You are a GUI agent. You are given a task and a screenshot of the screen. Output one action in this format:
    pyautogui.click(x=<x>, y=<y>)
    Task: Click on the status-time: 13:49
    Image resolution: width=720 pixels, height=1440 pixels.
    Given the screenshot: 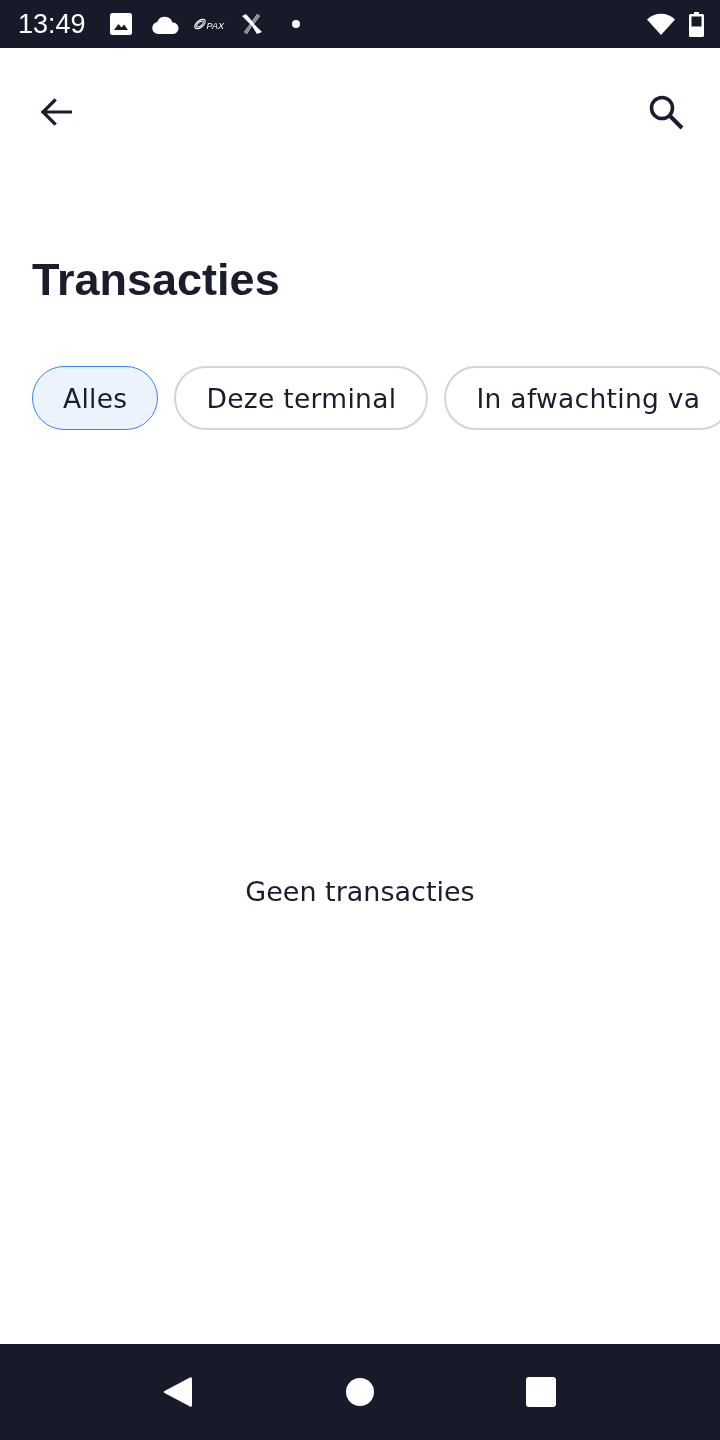 What is the action you would take?
    pyautogui.click(x=52, y=24)
    